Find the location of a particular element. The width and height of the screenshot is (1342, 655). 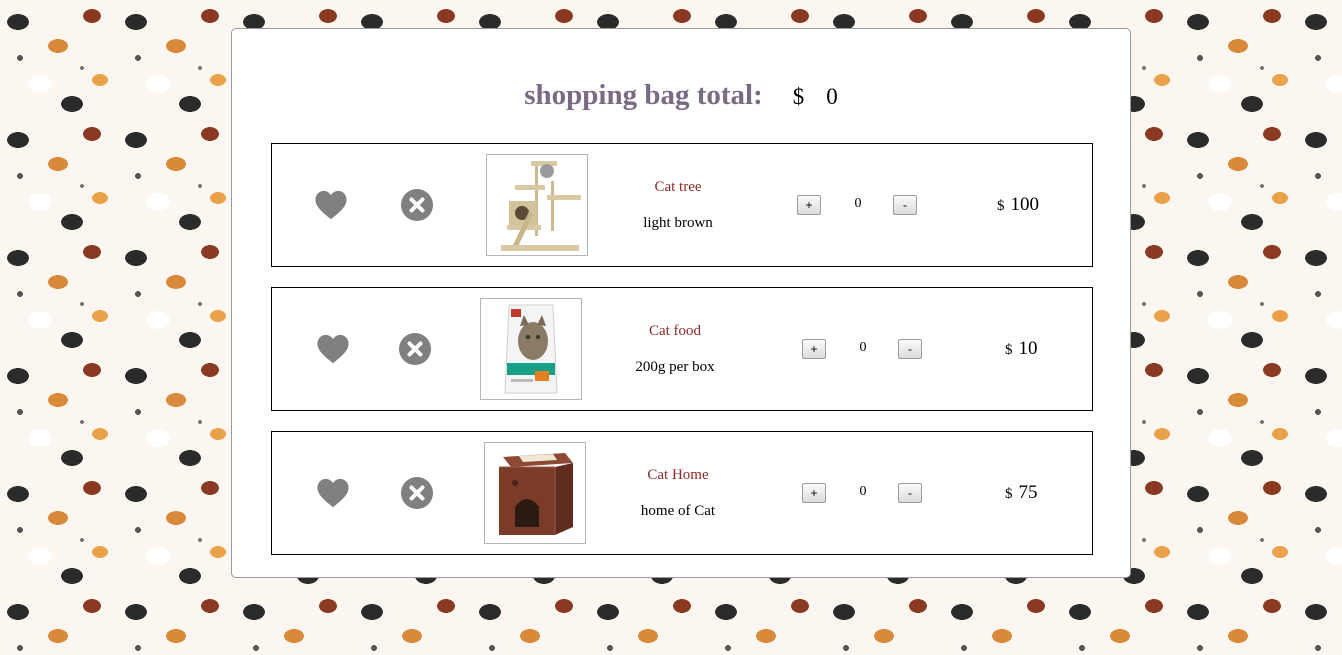

product-name: Cat Home is located at coordinates (678, 475).